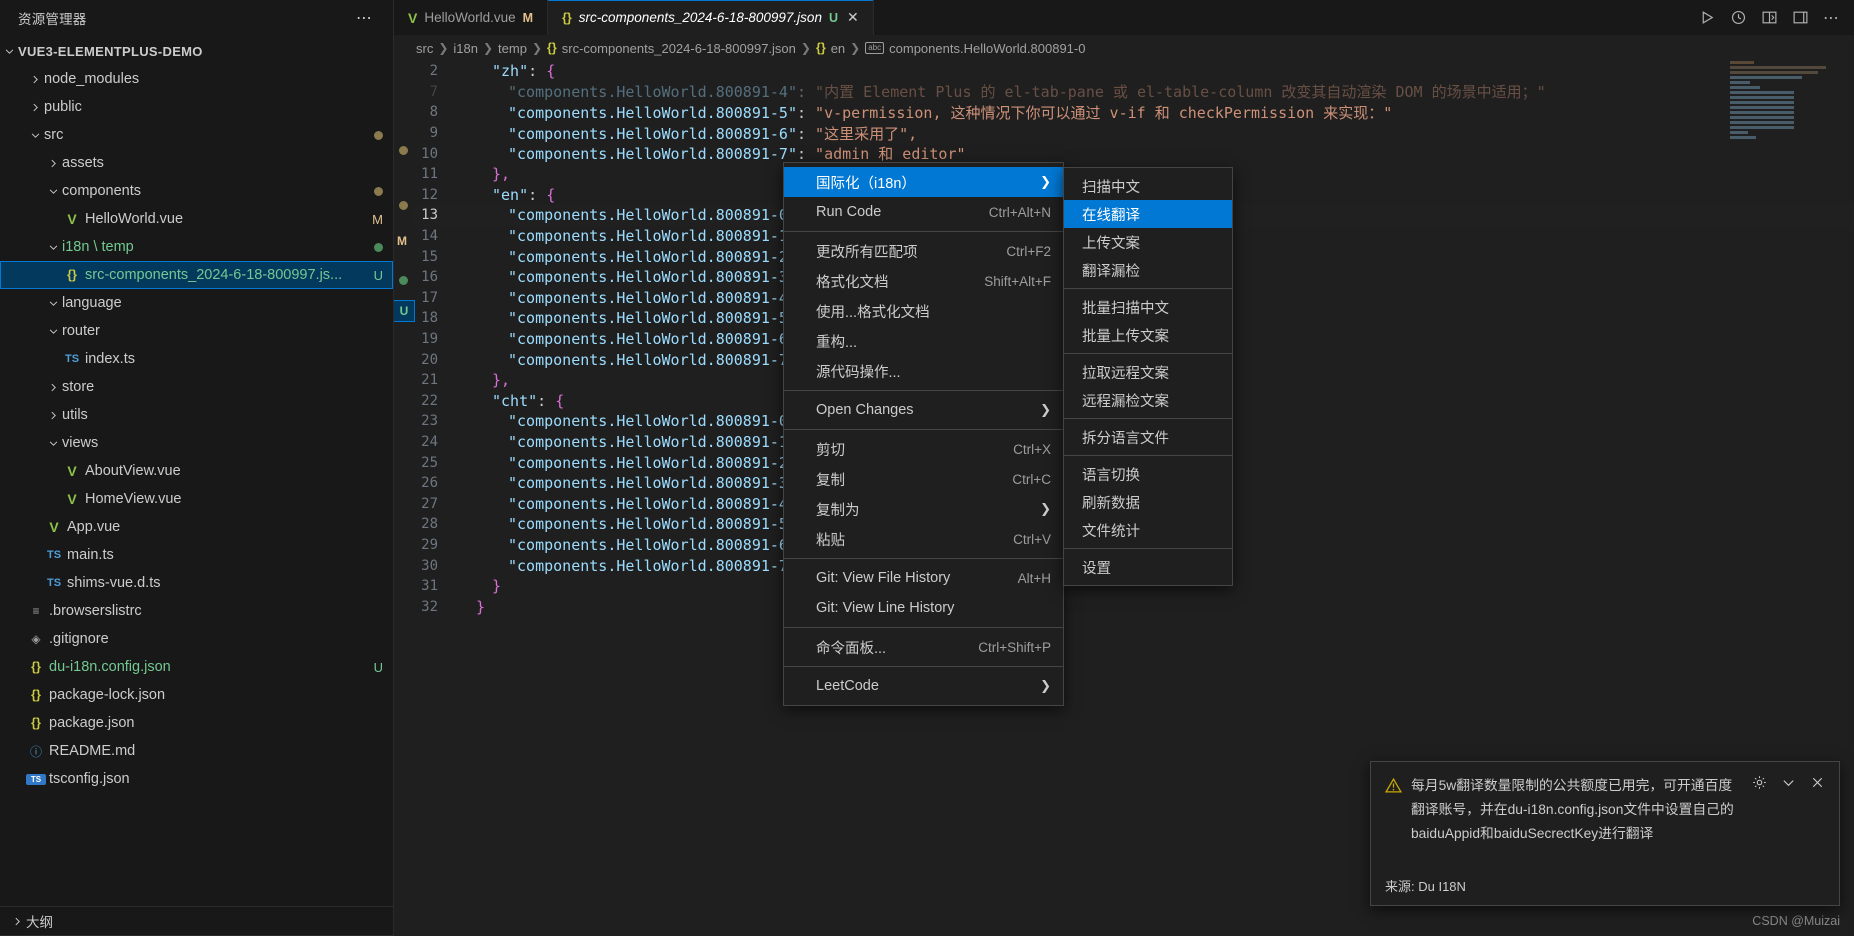  Describe the element at coordinates (1831, 18) in the screenshot. I see `more-actions-icon: ⋯` at that location.